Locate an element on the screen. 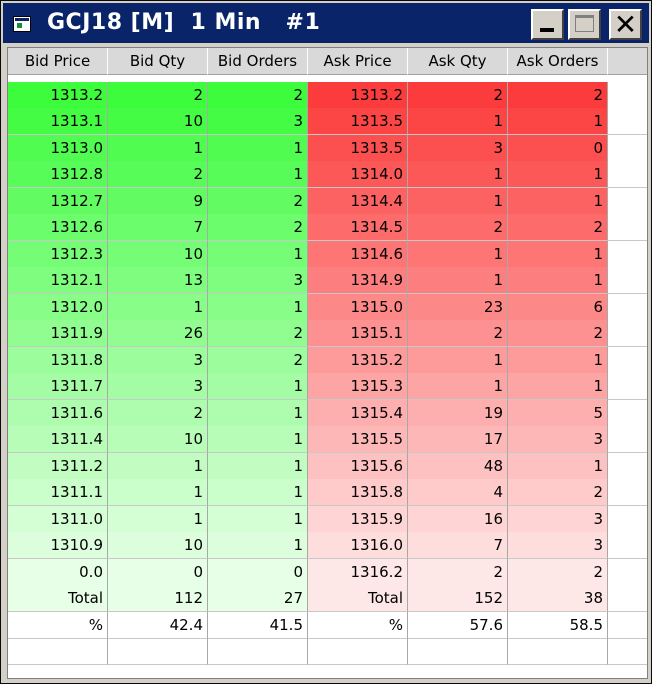 The image size is (652, 684). cell-ask-qty: 152 is located at coordinates (458, 598).